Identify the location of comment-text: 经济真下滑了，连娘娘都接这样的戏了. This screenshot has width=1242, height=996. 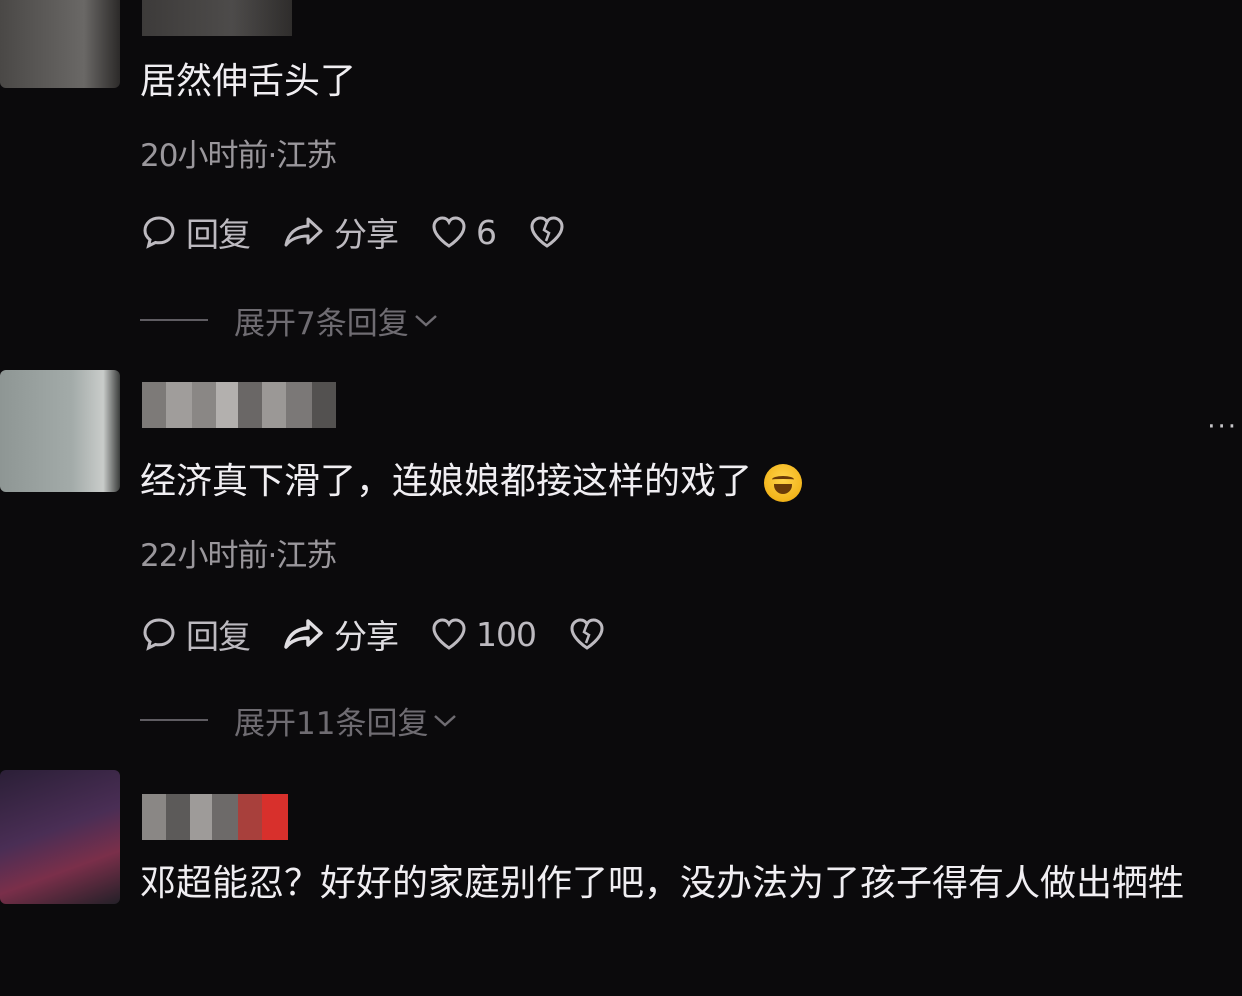
(471, 481).